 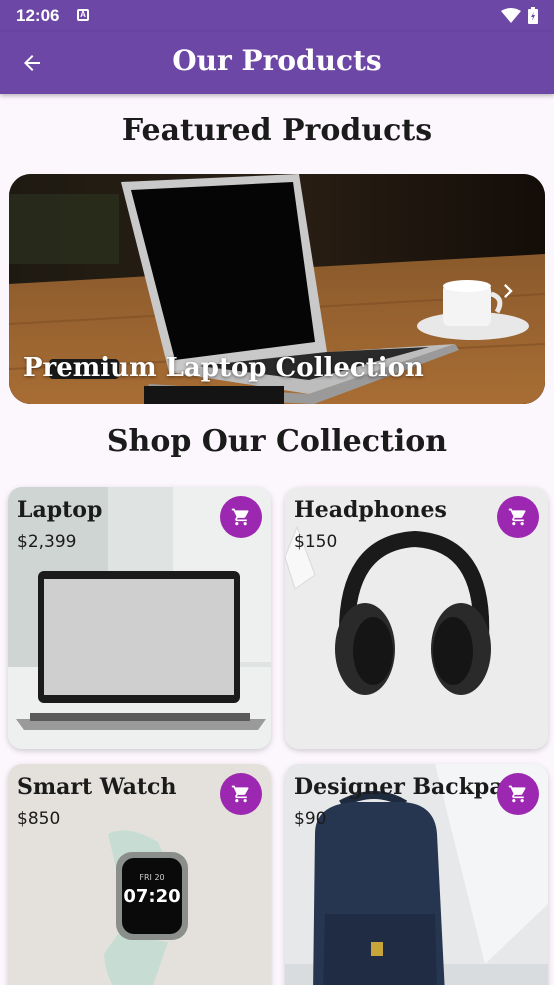 I want to click on product-price: $150, so click(x=316, y=542).